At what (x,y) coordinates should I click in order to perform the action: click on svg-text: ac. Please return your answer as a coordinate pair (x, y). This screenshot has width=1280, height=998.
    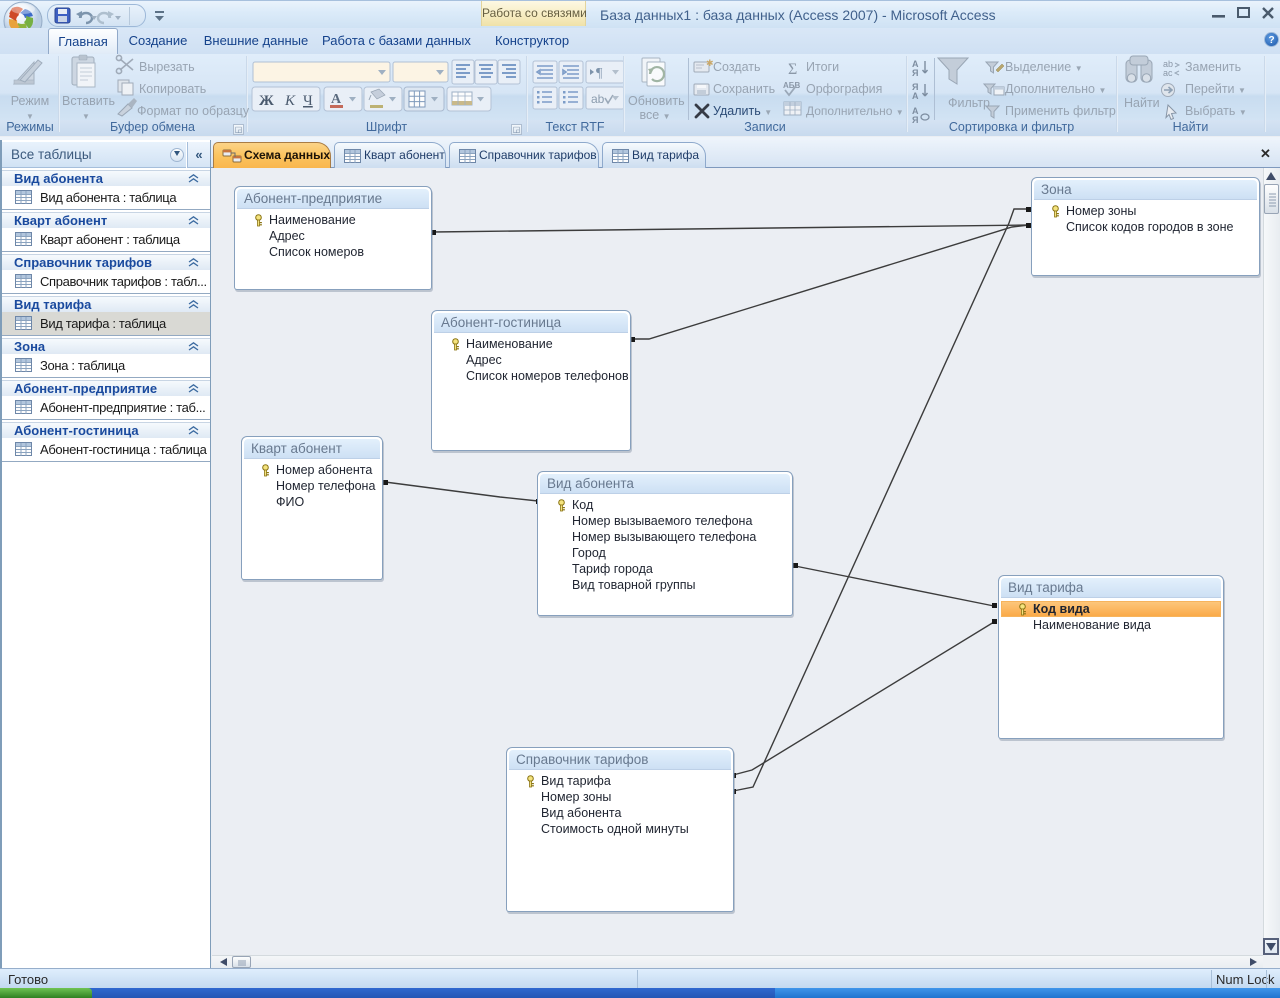
    Looking at the image, I should click on (1168, 73).